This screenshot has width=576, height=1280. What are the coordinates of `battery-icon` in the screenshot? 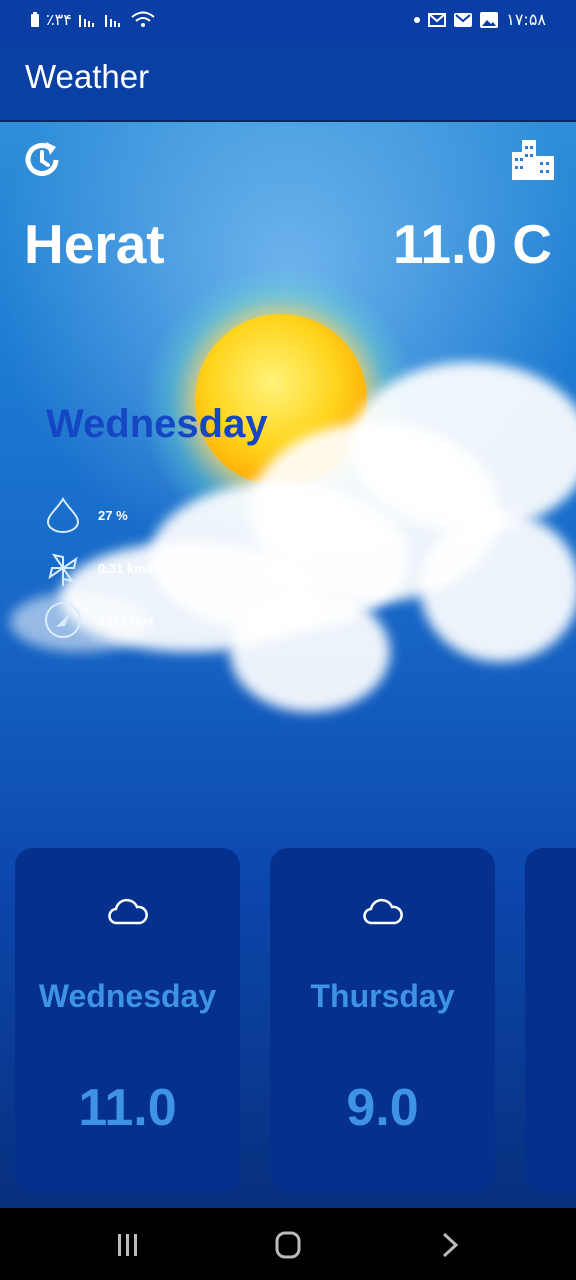 It's located at (35, 19).